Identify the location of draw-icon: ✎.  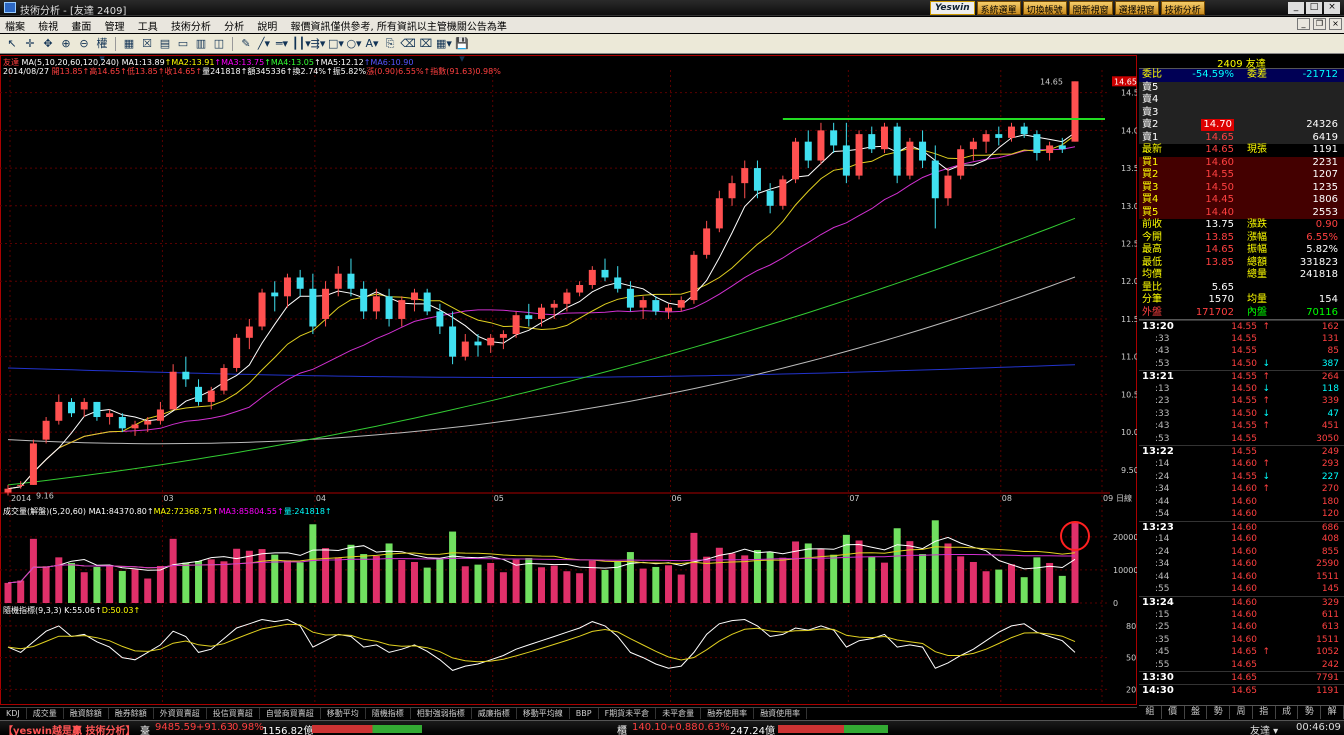
(246, 43).